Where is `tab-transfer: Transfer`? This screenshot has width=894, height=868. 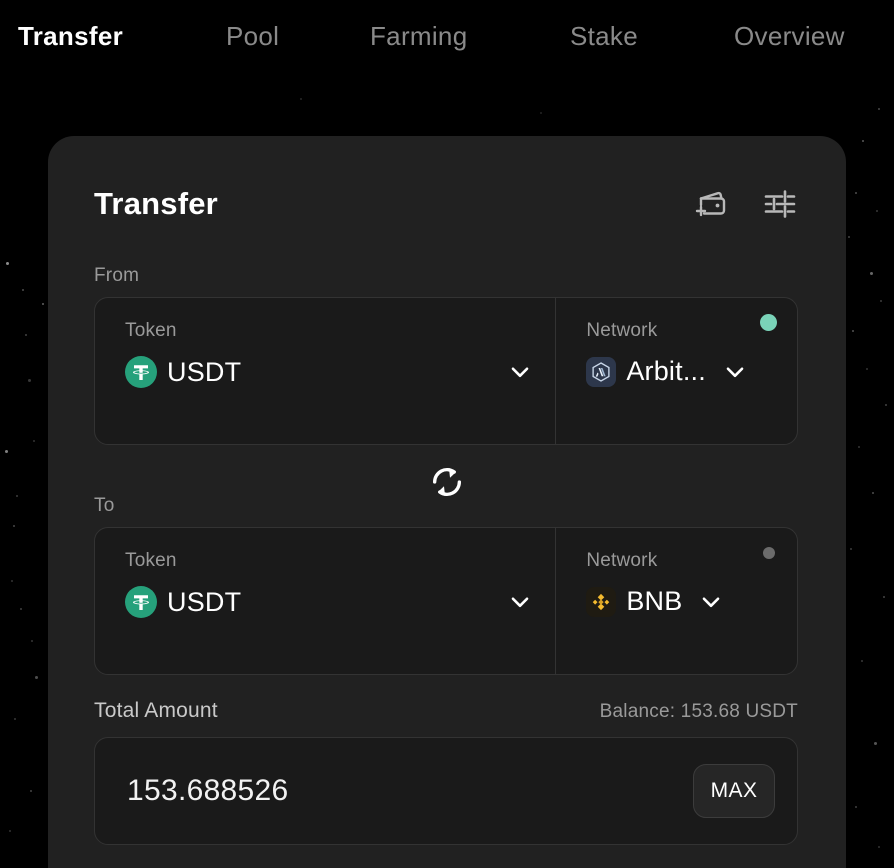 tab-transfer: Transfer is located at coordinates (70, 36).